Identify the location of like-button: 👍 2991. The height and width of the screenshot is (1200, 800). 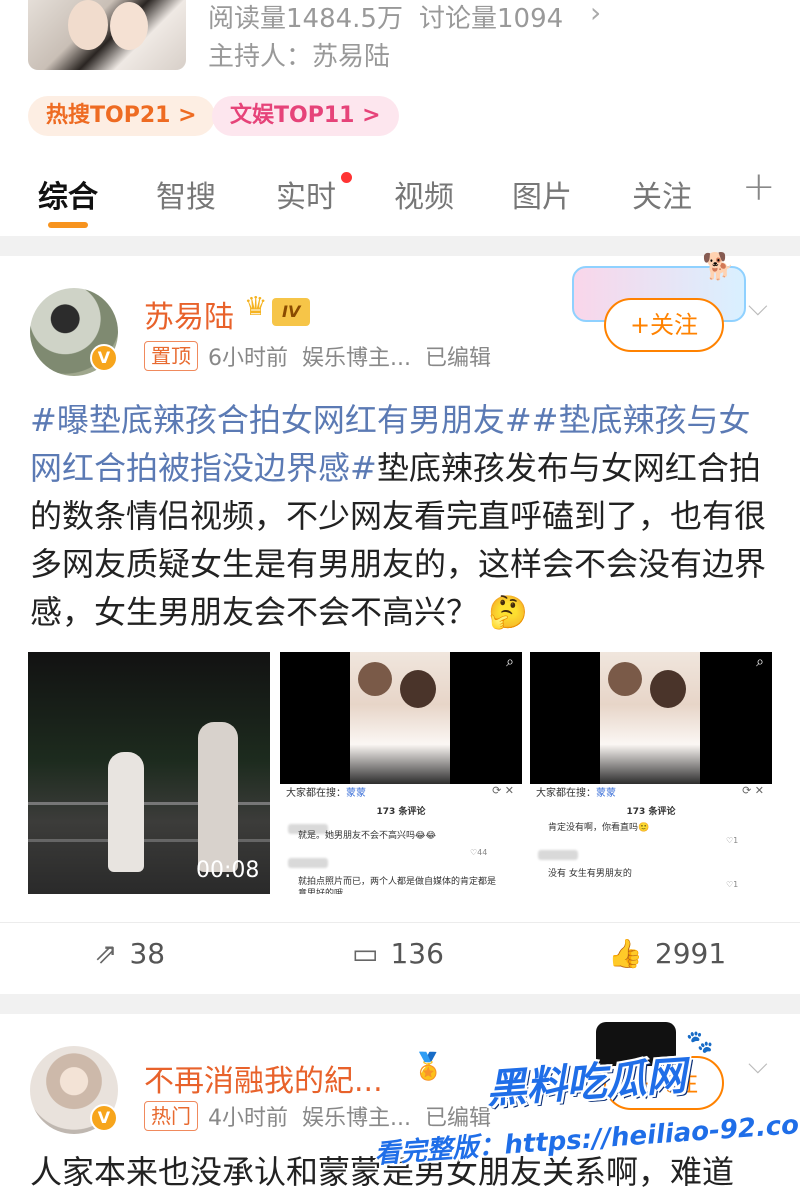
(667, 953).